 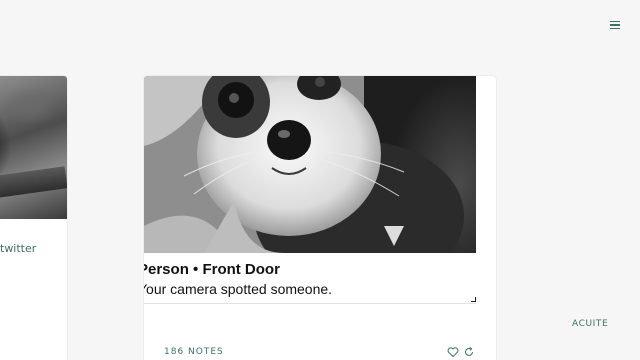 What do you see at coordinates (18, 248) in the screenshot?
I see `twitter-link: twitter` at bounding box center [18, 248].